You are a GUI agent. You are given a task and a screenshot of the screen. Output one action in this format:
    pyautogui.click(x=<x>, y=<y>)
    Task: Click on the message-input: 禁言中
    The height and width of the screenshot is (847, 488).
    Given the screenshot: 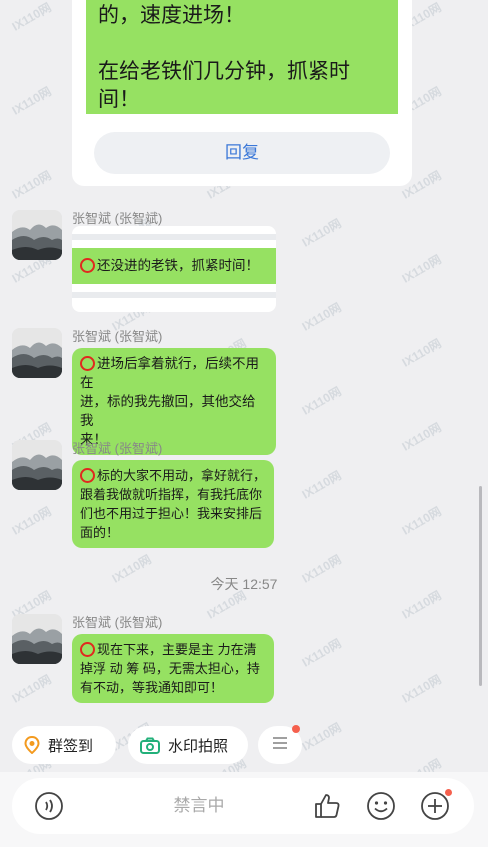 What is the action you would take?
    pyautogui.click(x=243, y=806)
    